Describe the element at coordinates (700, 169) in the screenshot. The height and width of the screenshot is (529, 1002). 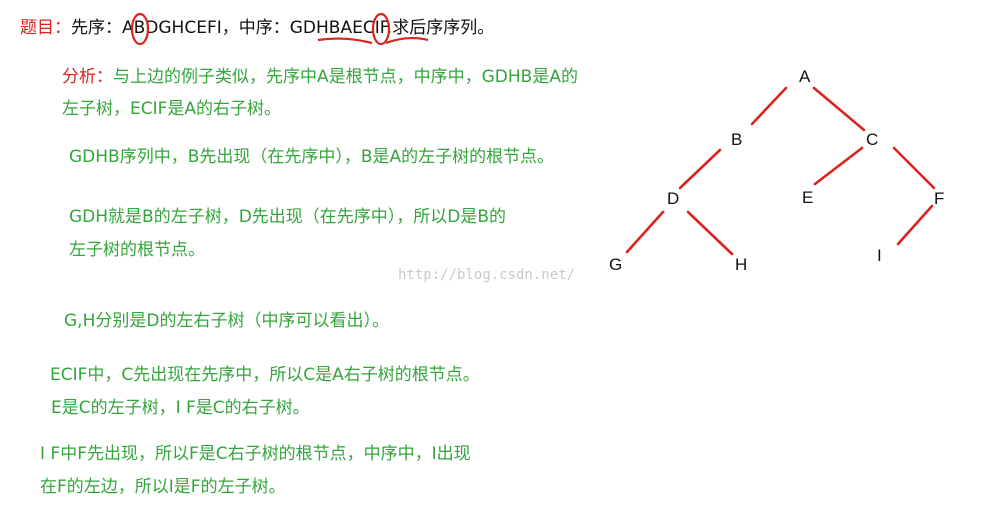
I see `edge-B-D` at that location.